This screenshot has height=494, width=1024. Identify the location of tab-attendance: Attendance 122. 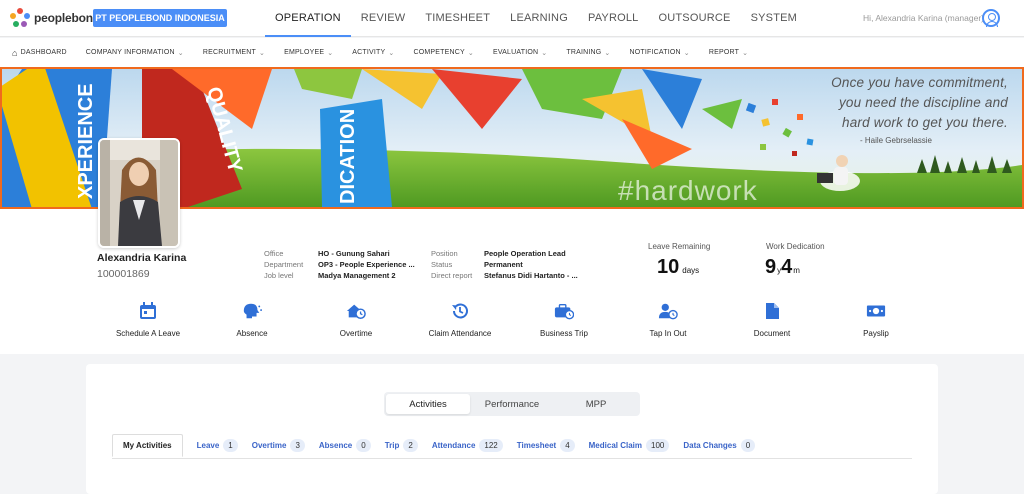
(467, 445).